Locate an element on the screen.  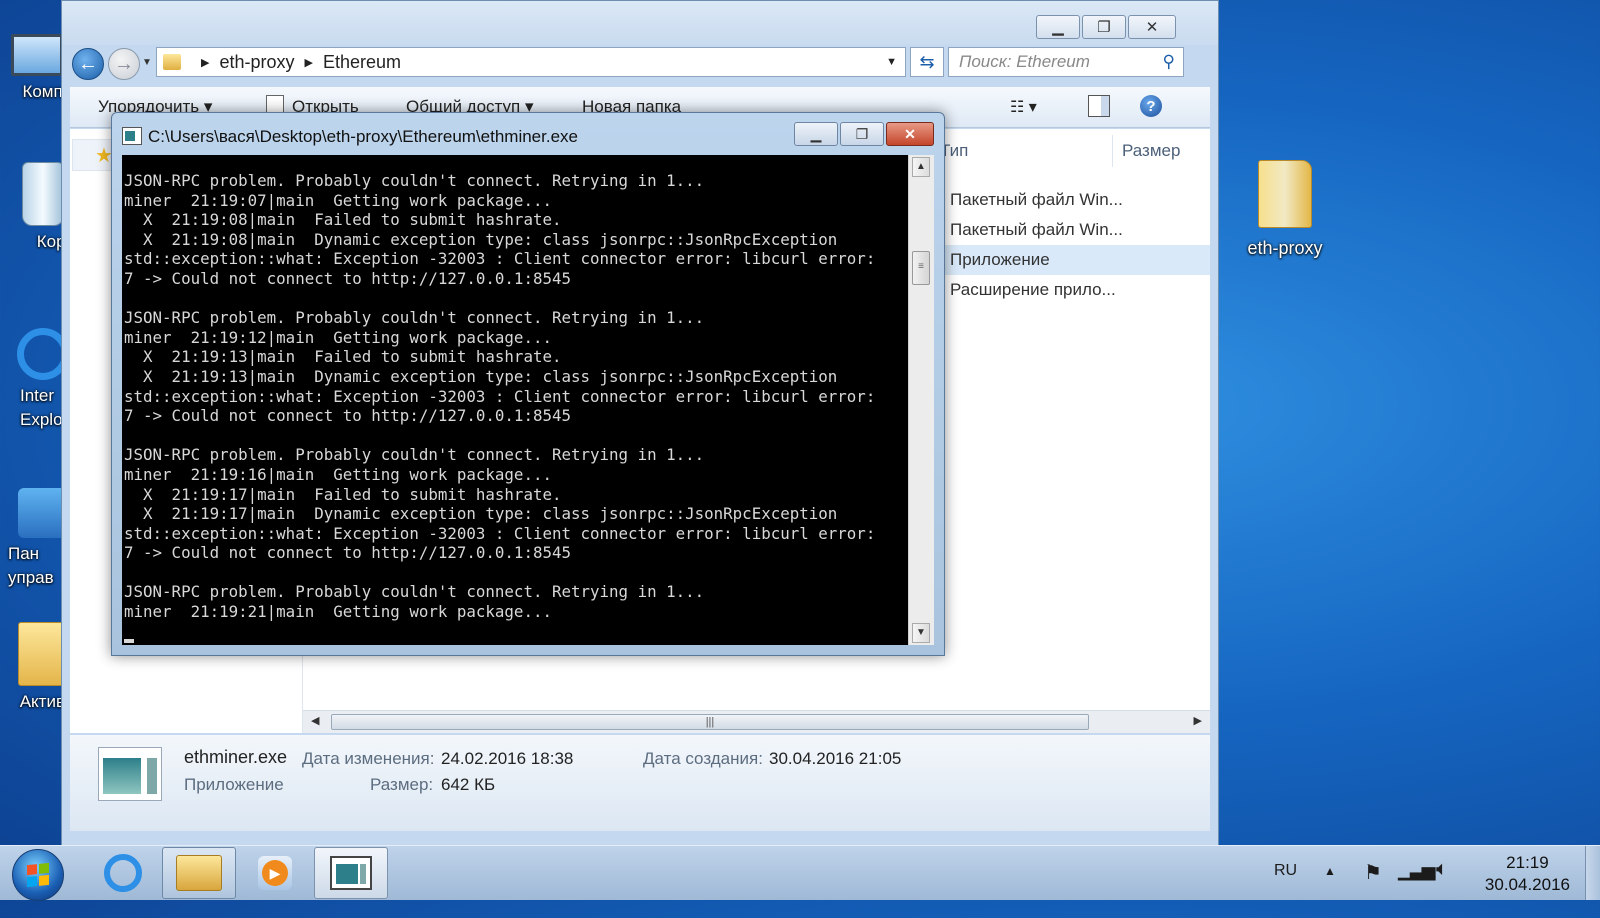
preview-pane-icon is located at coordinates (1099, 106).